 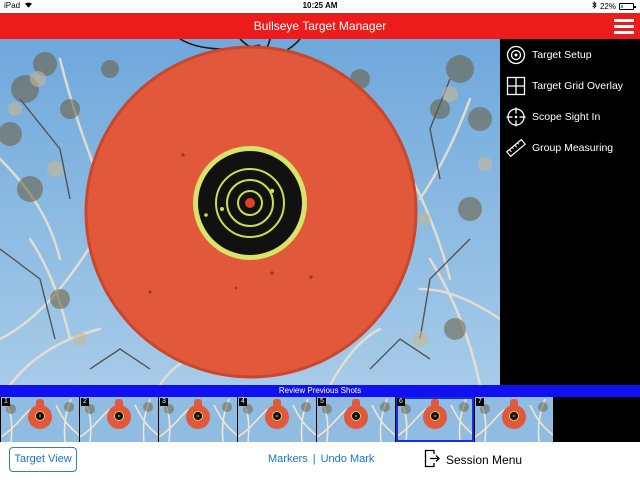 I want to click on target-setup-icon, so click(x=516, y=55).